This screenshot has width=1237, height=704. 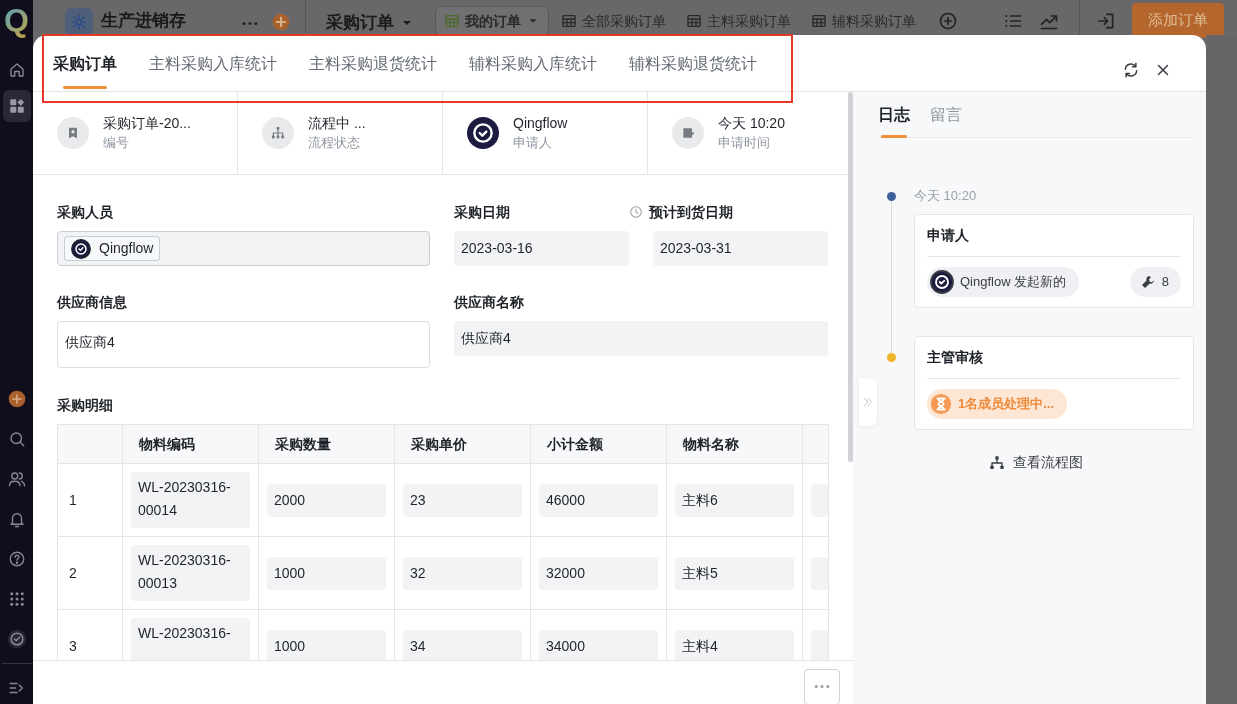 What do you see at coordinates (744, 143) in the screenshot?
I see `summary-caption: 申请时间` at bounding box center [744, 143].